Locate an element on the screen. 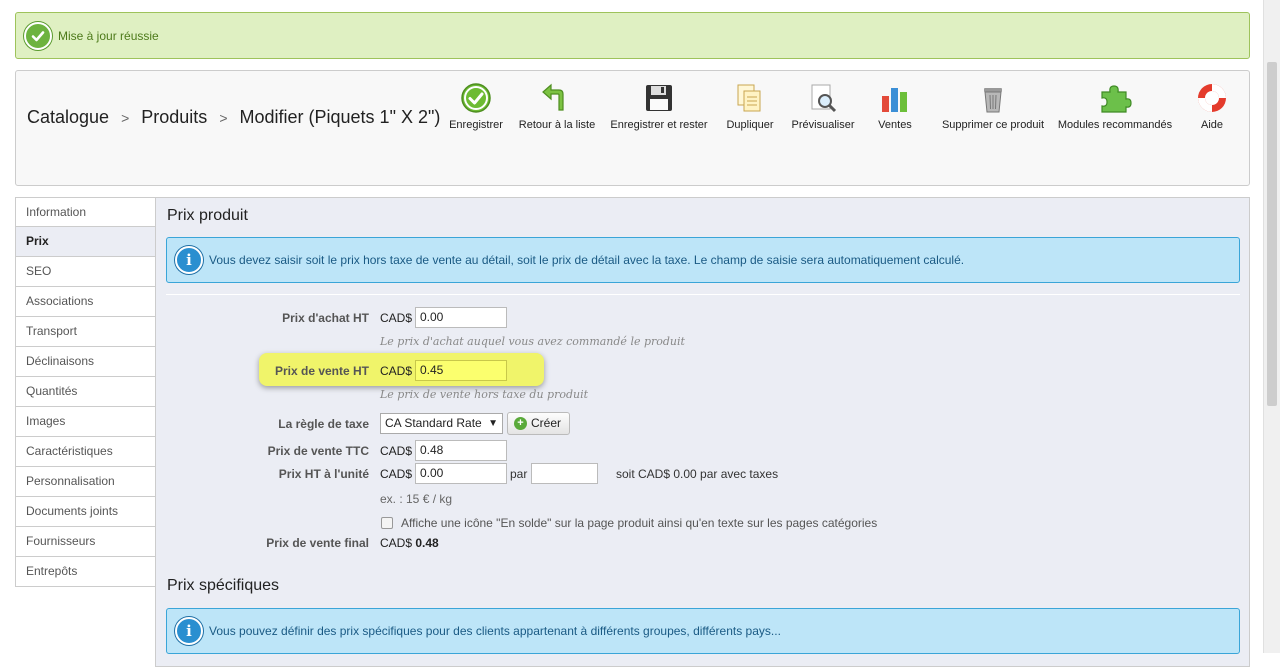 This screenshot has height=667, width=1280. duplicate-button: Dupliquer is located at coordinates (750, 106).